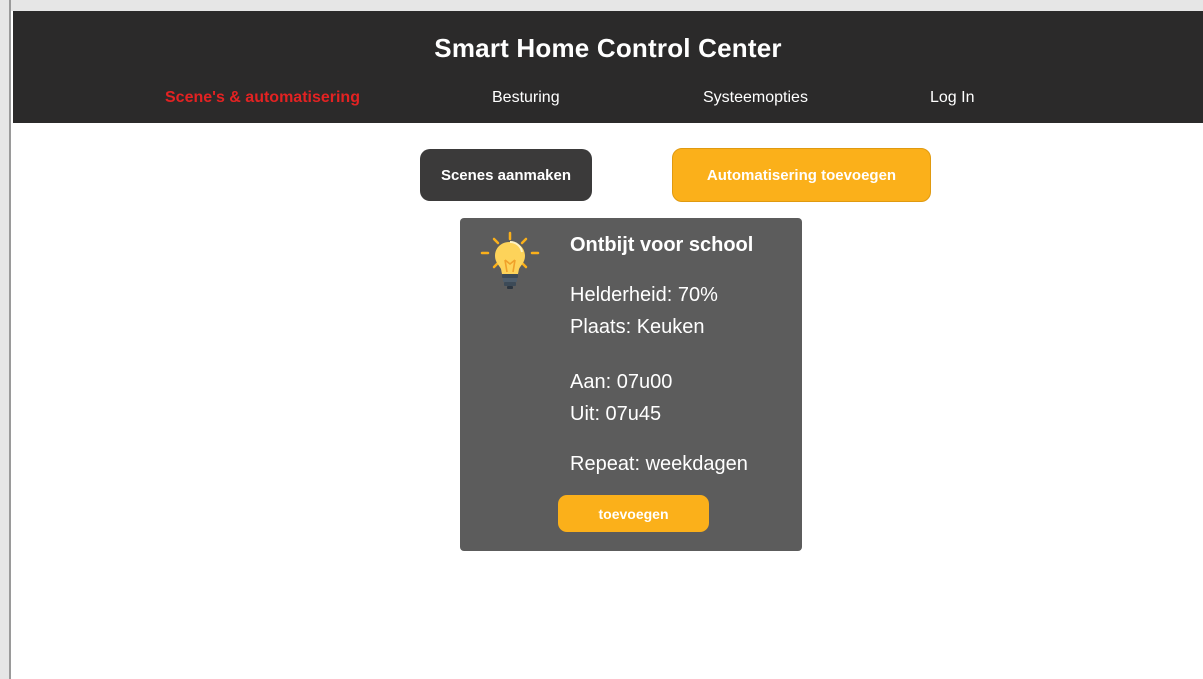  What do you see at coordinates (608, 48) in the screenshot?
I see `page-title: Smart Home Control Center` at bounding box center [608, 48].